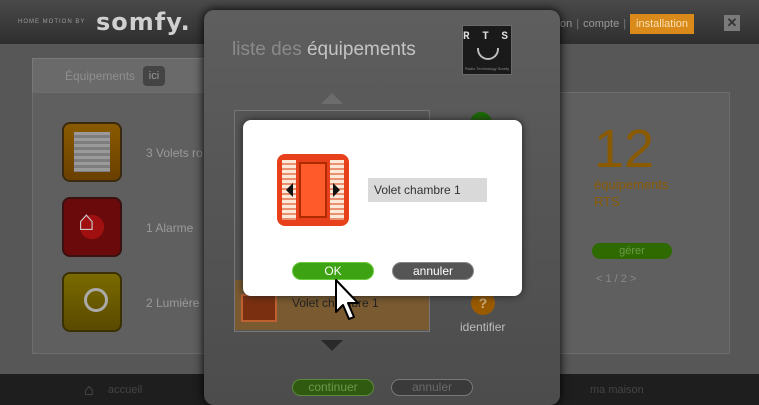 Image resolution: width=759 pixels, height=405 pixels. What do you see at coordinates (332, 345) in the screenshot?
I see `scroll-down-arrow-icon` at bounding box center [332, 345].